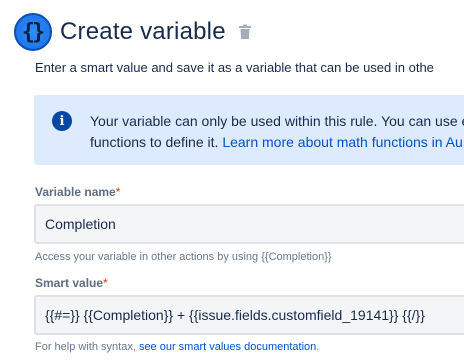 The image size is (464, 364). I want to click on math-functions-link: Learn more about math functions in Au, so click(342, 142).